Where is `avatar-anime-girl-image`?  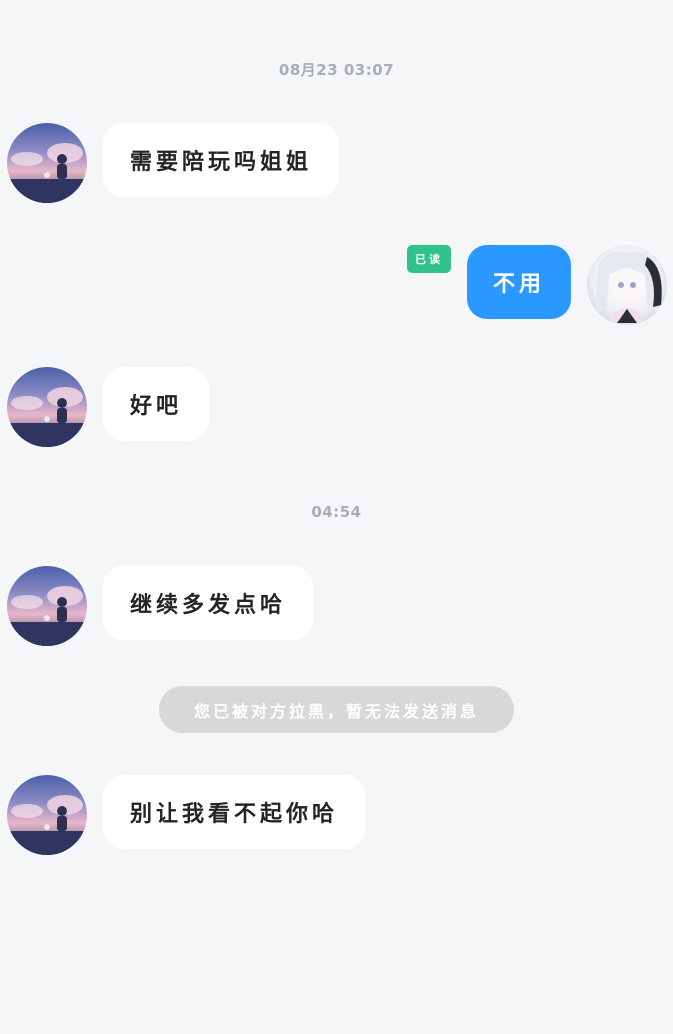
avatar-anime-girl-image is located at coordinates (627, 285).